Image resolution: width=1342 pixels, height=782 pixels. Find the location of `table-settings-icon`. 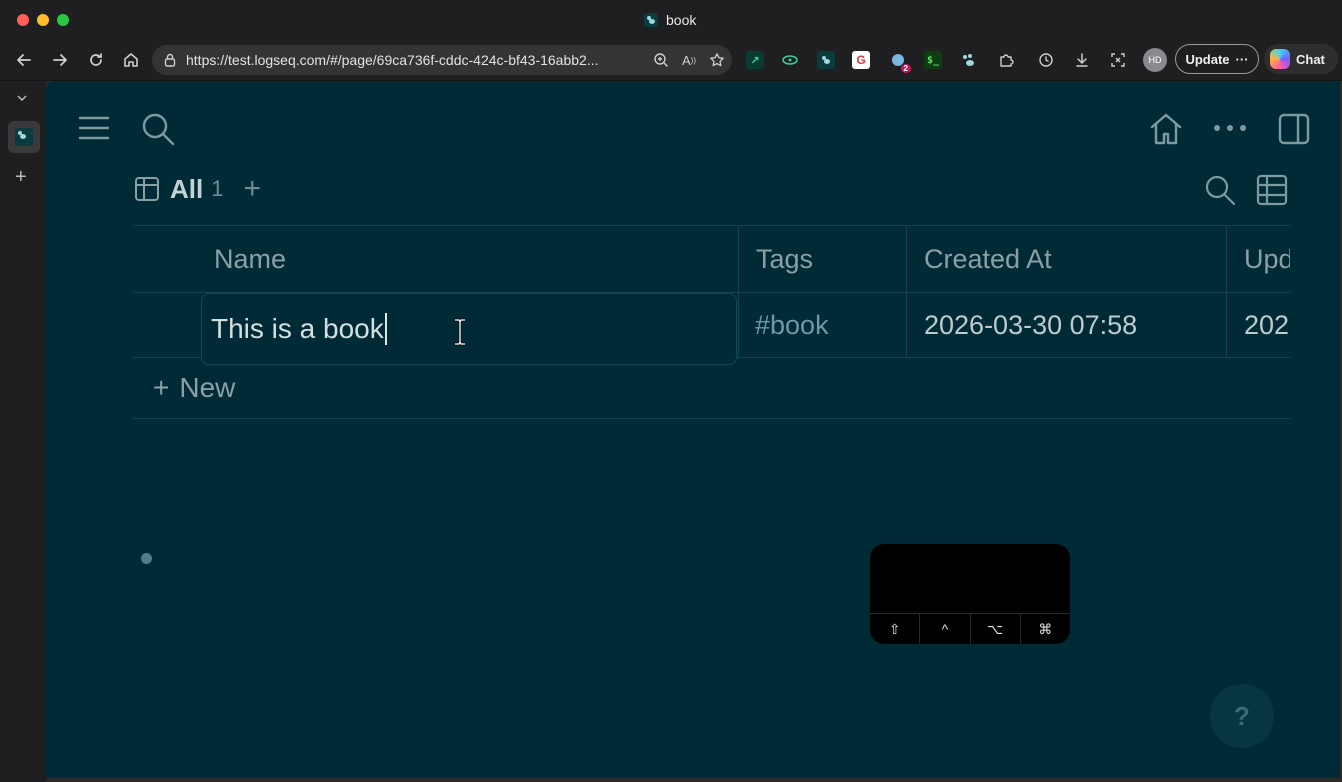

table-settings-icon is located at coordinates (1272, 190).